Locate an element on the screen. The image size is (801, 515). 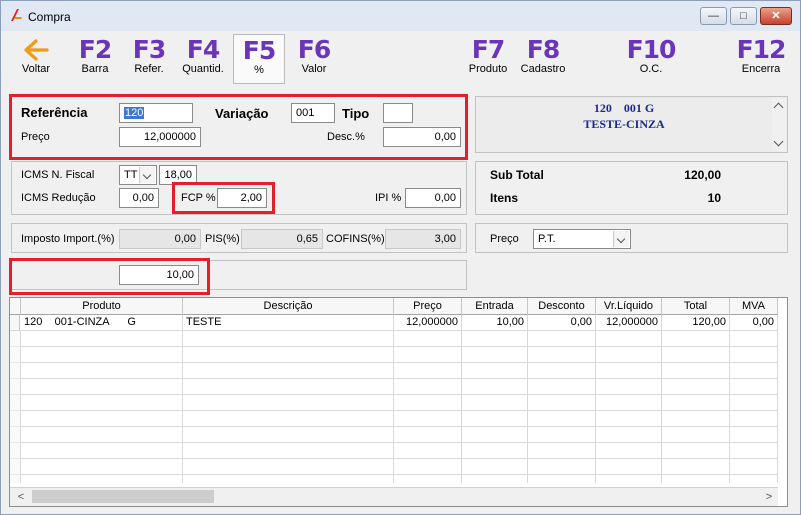
col-mva: MVA is located at coordinates (754, 306).